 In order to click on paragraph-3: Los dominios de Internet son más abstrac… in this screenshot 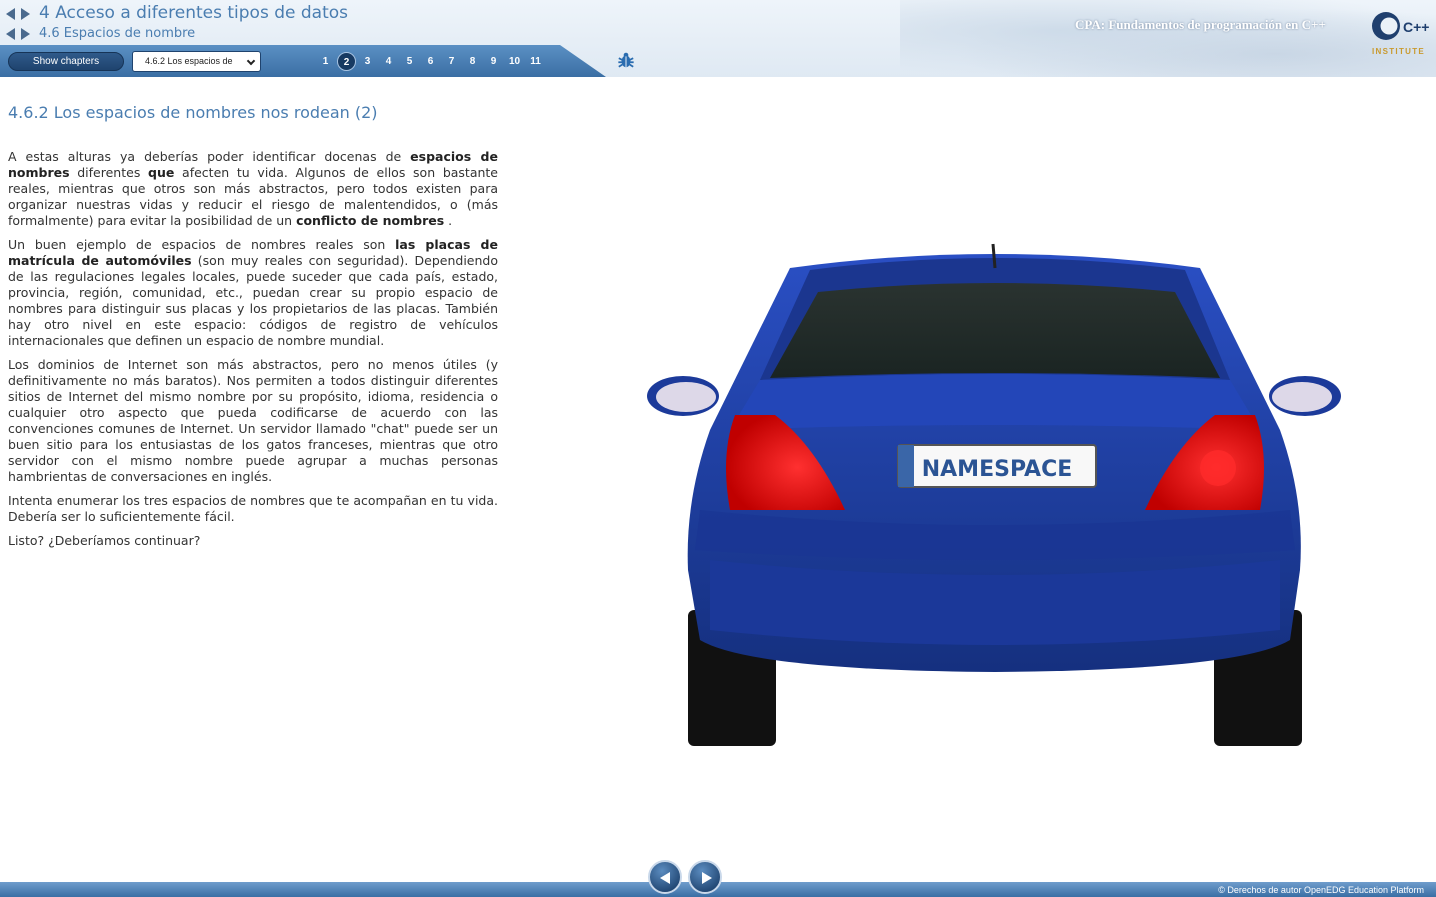, I will do `click(253, 420)`.